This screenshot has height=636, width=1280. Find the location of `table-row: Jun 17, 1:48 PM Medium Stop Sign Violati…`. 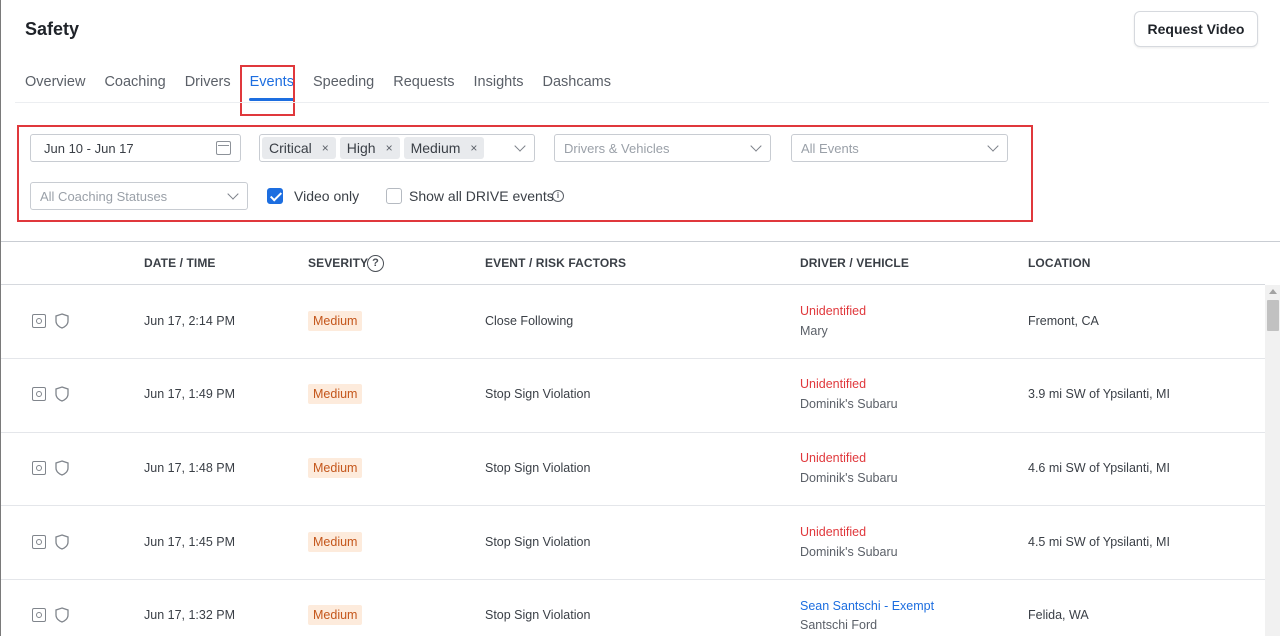

table-row: Jun 17, 1:48 PM Medium Stop Sign Violati… is located at coordinates (633, 469).